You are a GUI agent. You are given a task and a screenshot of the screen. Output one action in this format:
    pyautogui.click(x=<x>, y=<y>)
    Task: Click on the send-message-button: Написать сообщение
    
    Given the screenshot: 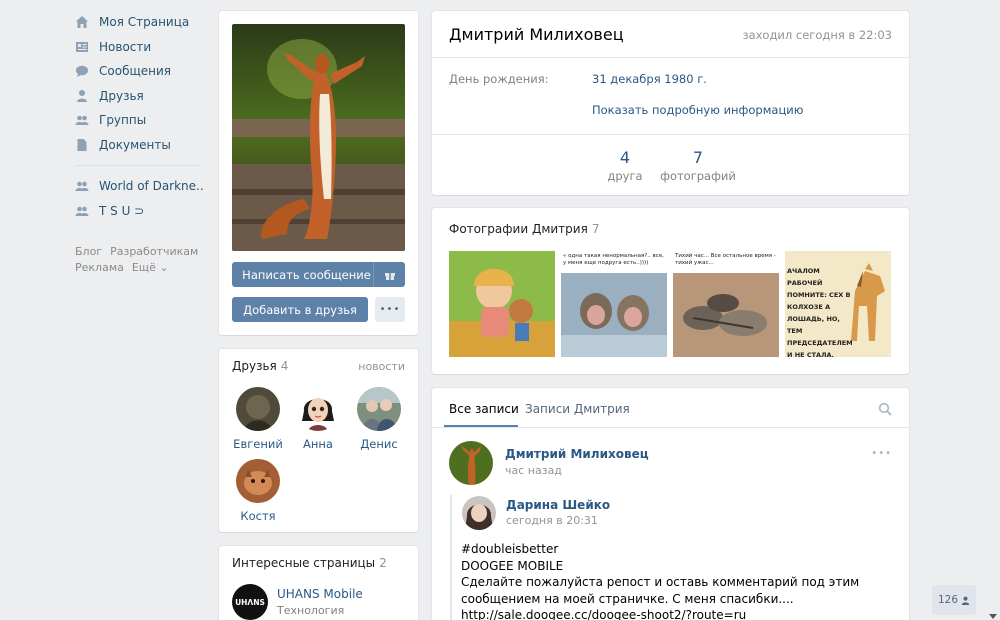 What is the action you would take?
    pyautogui.click(x=318, y=274)
    